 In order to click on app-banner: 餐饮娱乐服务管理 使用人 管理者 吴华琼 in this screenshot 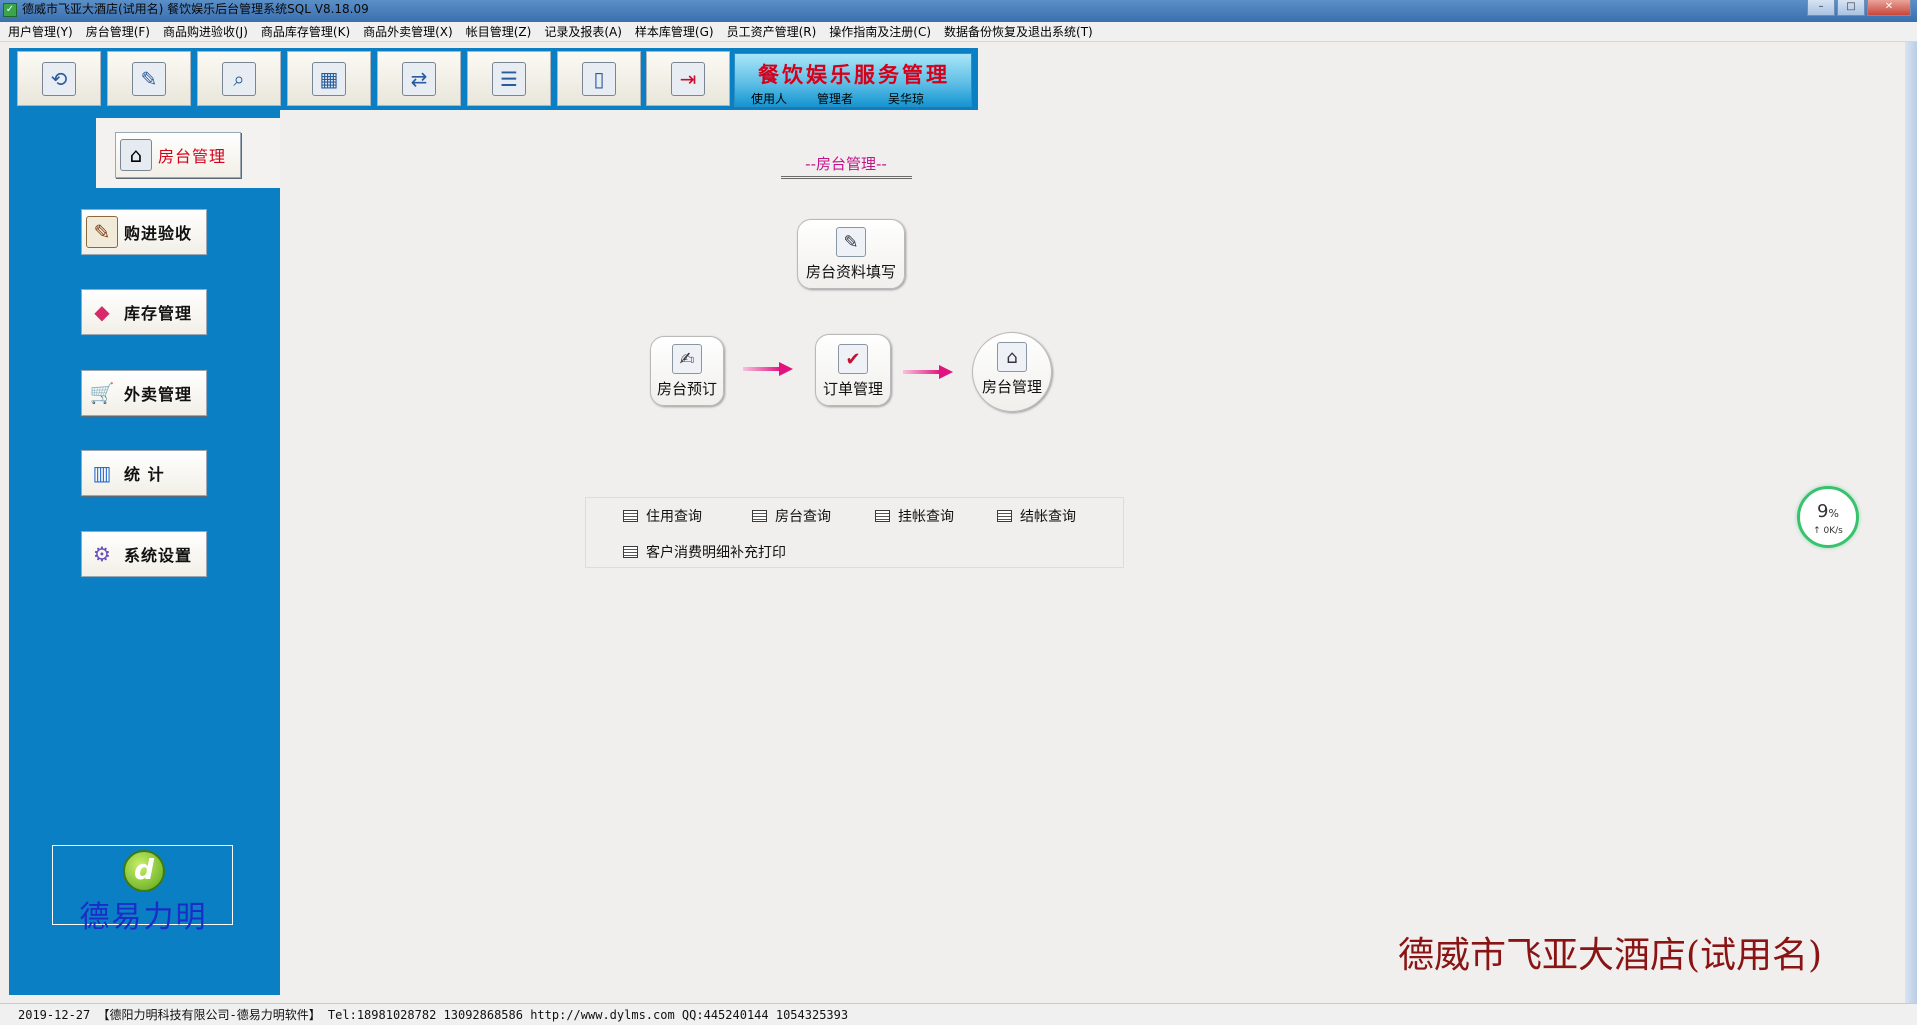, I will do `click(853, 80)`.